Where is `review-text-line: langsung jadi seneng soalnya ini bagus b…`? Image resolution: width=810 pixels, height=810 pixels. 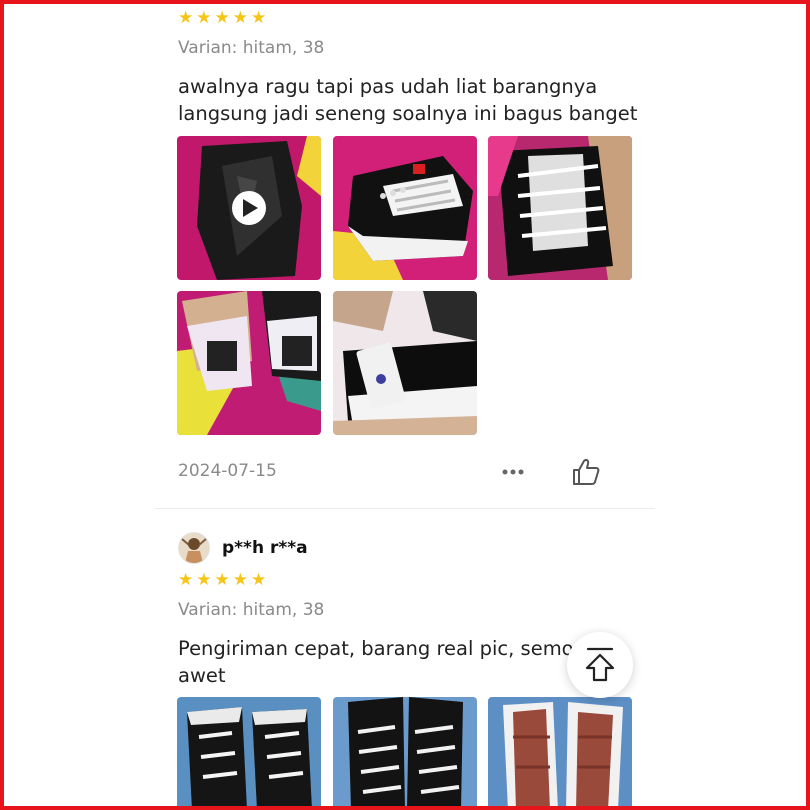 review-text-line: langsung jadi seneng soalnya ini bagus b… is located at coordinates (408, 113).